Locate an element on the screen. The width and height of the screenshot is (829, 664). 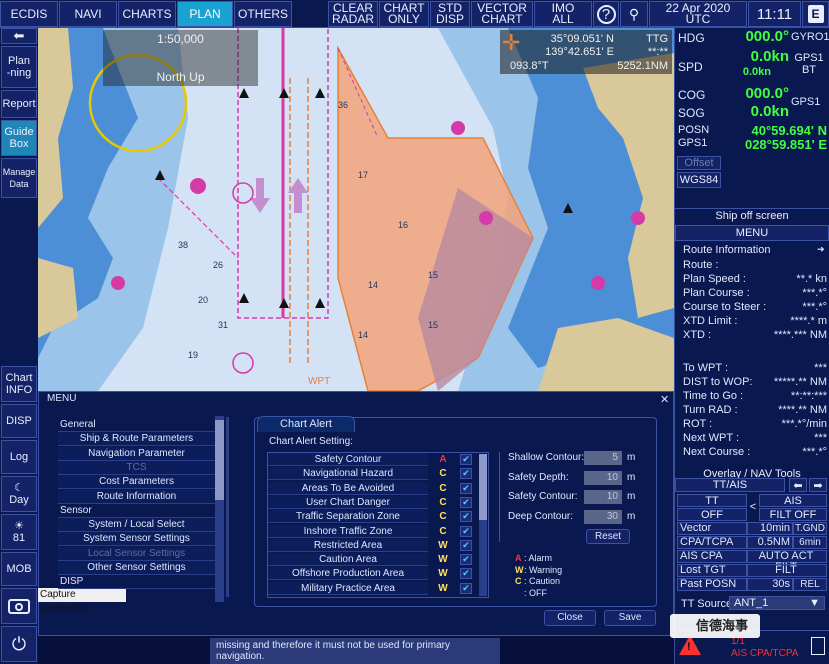
chart-only-button: CHART ONLY is located at coordinates (404, 14).